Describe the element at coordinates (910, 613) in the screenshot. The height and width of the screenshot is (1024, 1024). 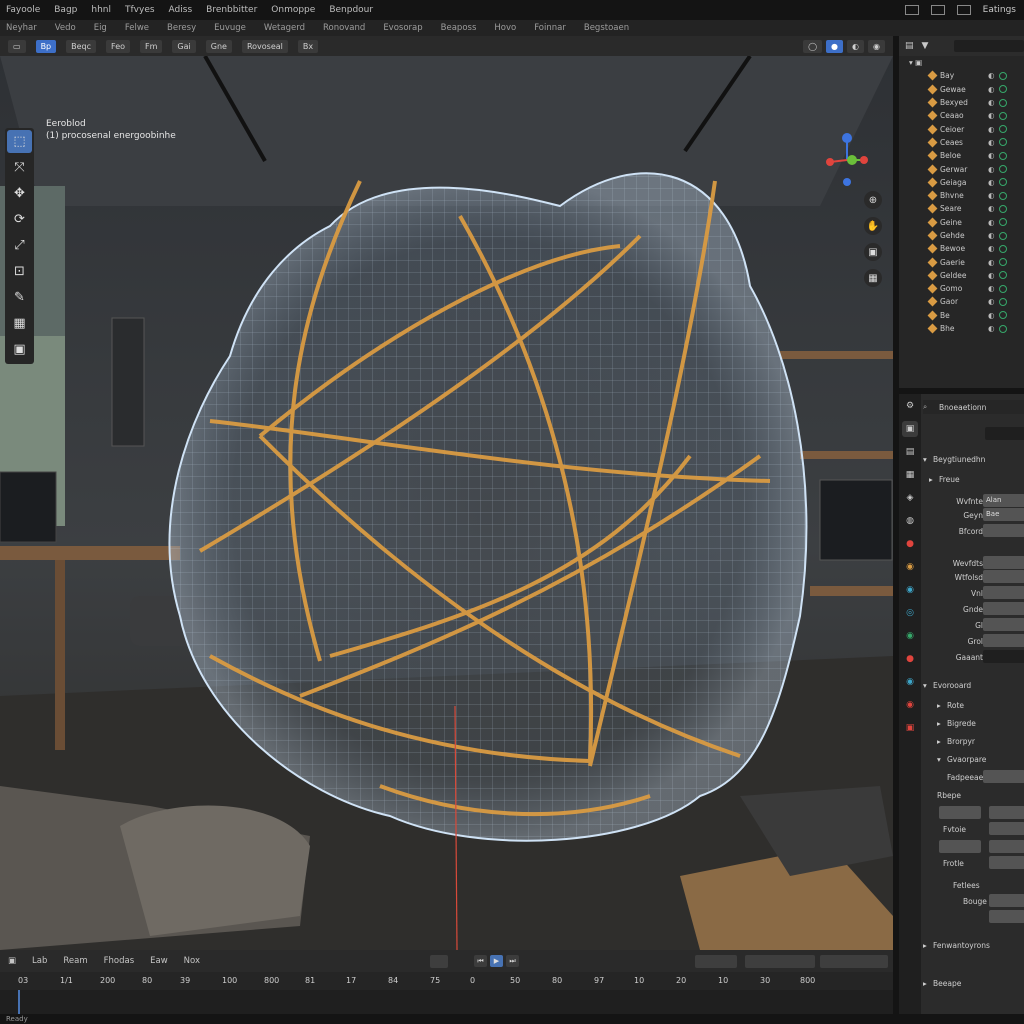
I see `physics-tab-icon: ◎` at that location.